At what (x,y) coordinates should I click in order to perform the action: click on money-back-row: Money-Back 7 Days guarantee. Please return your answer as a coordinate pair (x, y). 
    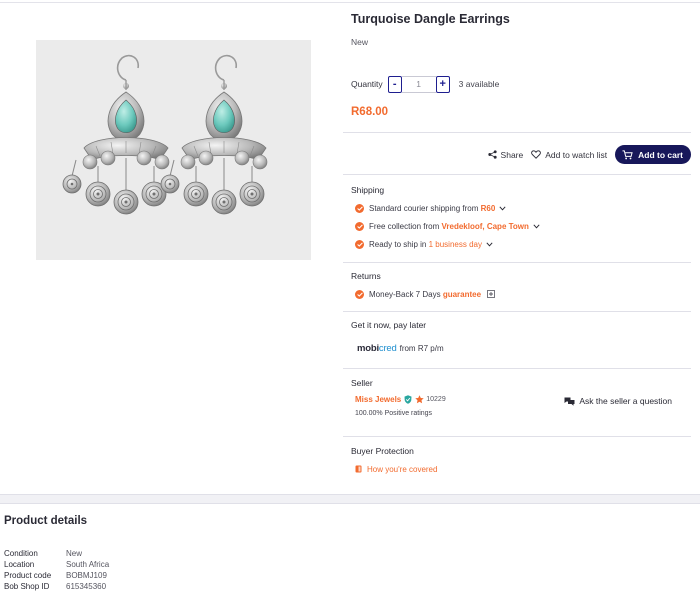
    Looking at the image, I should click on (521, 294).